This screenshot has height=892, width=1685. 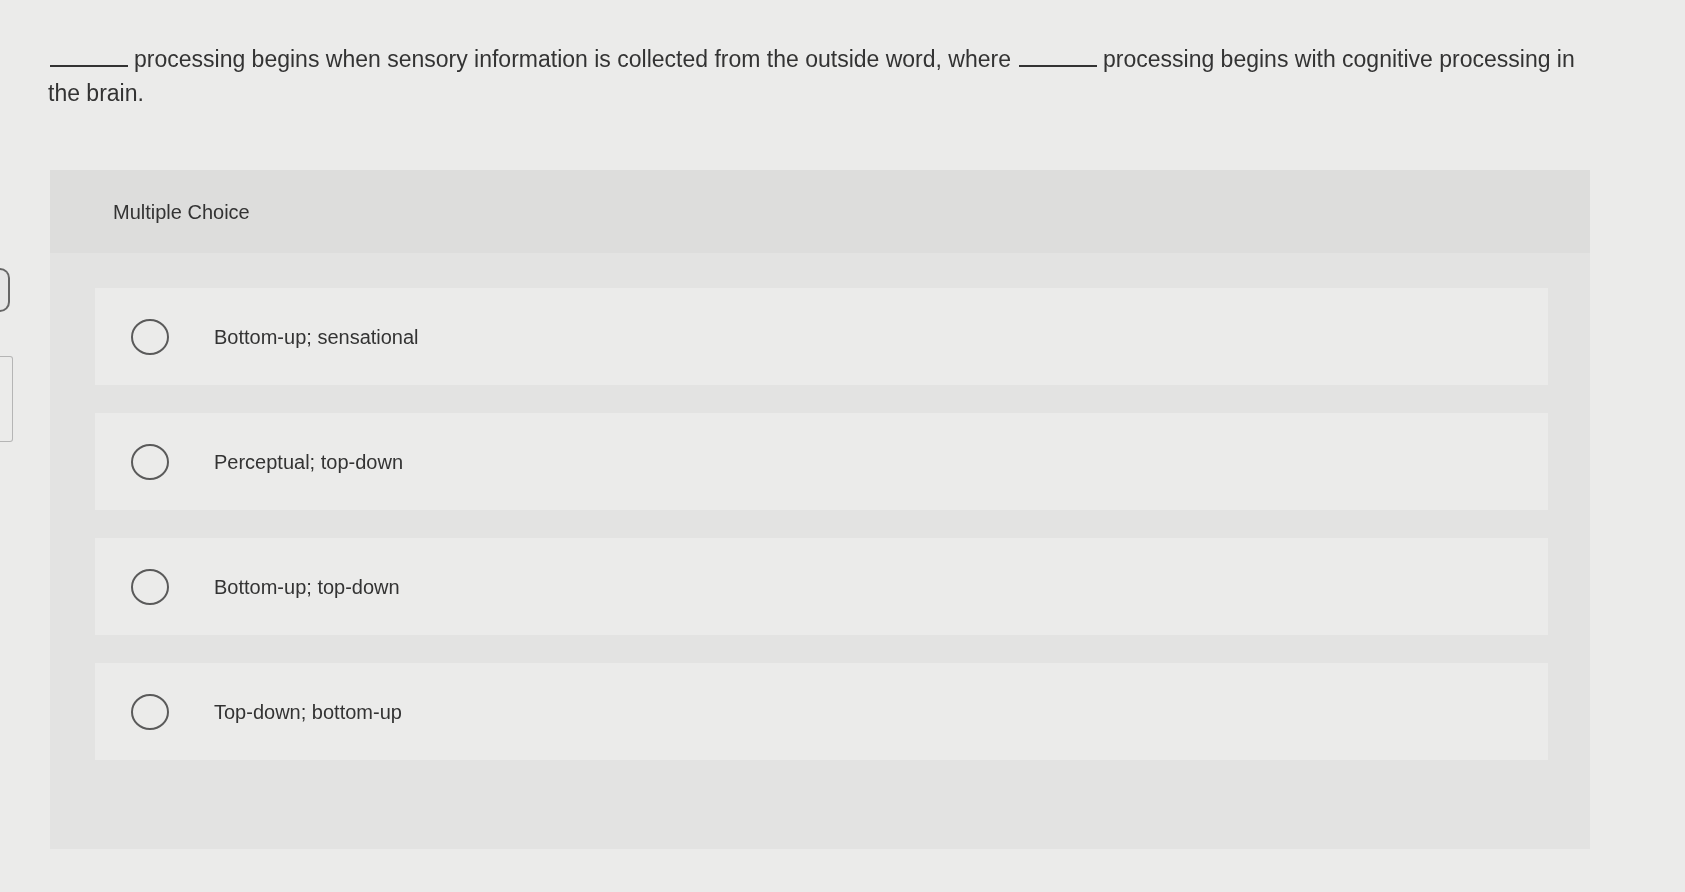 I want to click on question-text: the brain., so click(x=96, y=93).